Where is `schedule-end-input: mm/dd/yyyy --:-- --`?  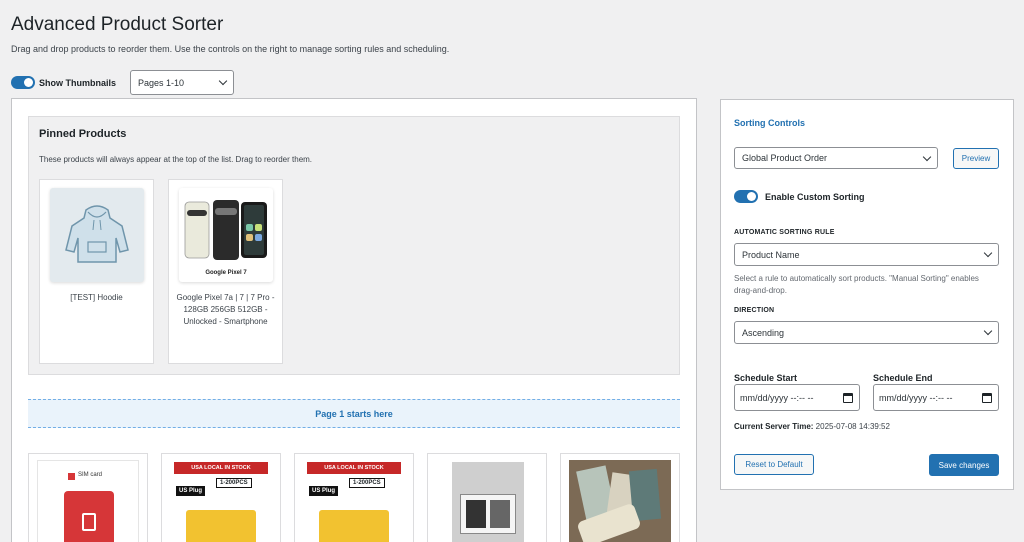
schedule-end-input: mm/dd/yyyy --:-- -- is located at coordinates (936, 397).